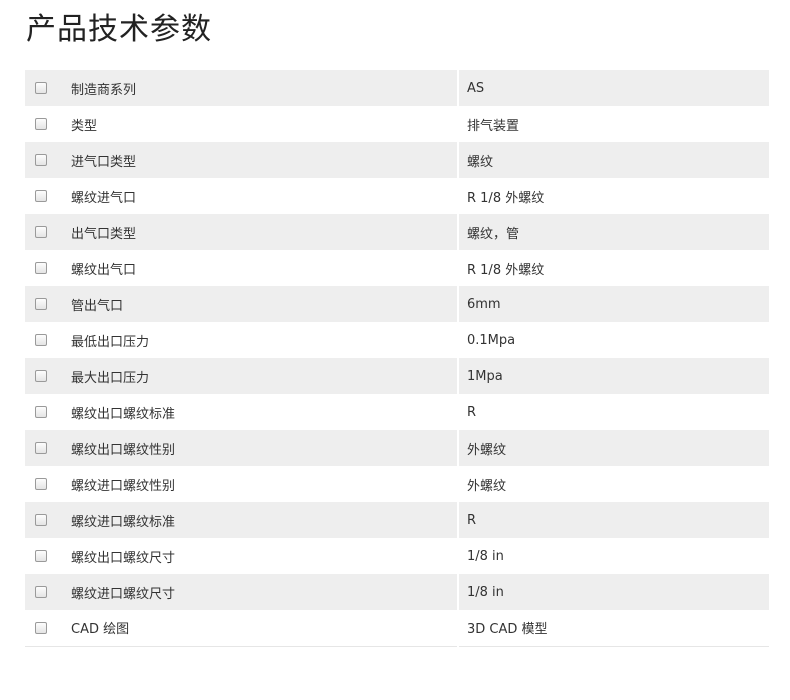 The width and height of the screenshot is (790, 700). I want to click on spec-value: 螺纹，管, so click(613, 232).